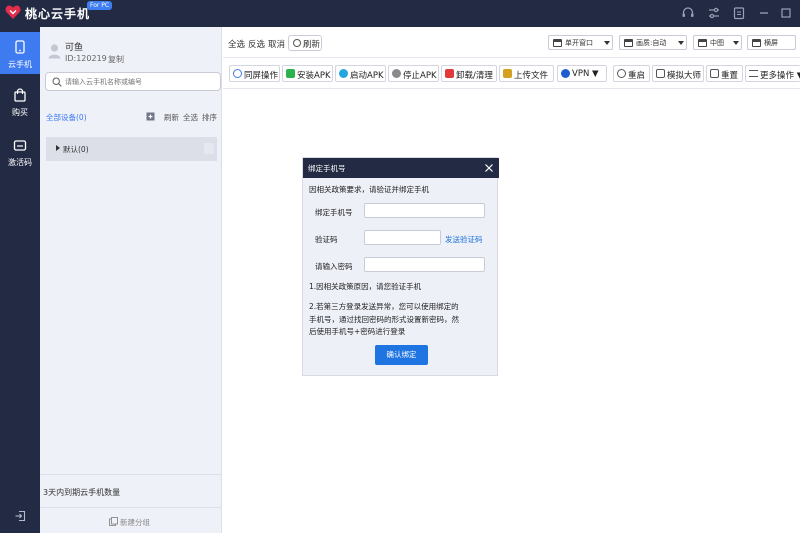 This screenshot has width=800, height=533. What do you see at coordinates (464, 239) in the screenshot?
I see `send-code-link: 发送验证码` at bounding box center [464, 239].